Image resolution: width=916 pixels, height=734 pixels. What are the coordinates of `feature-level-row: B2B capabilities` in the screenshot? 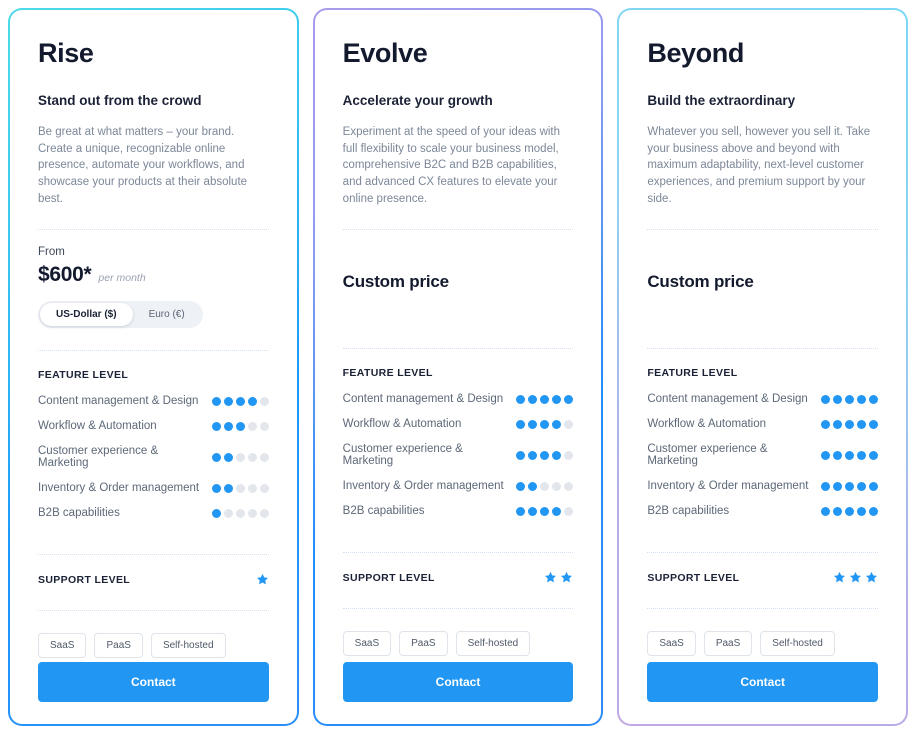 It's located at (153, 513).